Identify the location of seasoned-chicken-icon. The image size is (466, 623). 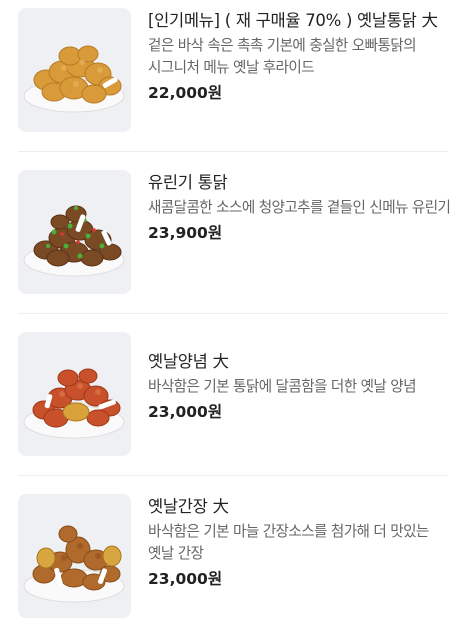
(74, 394).